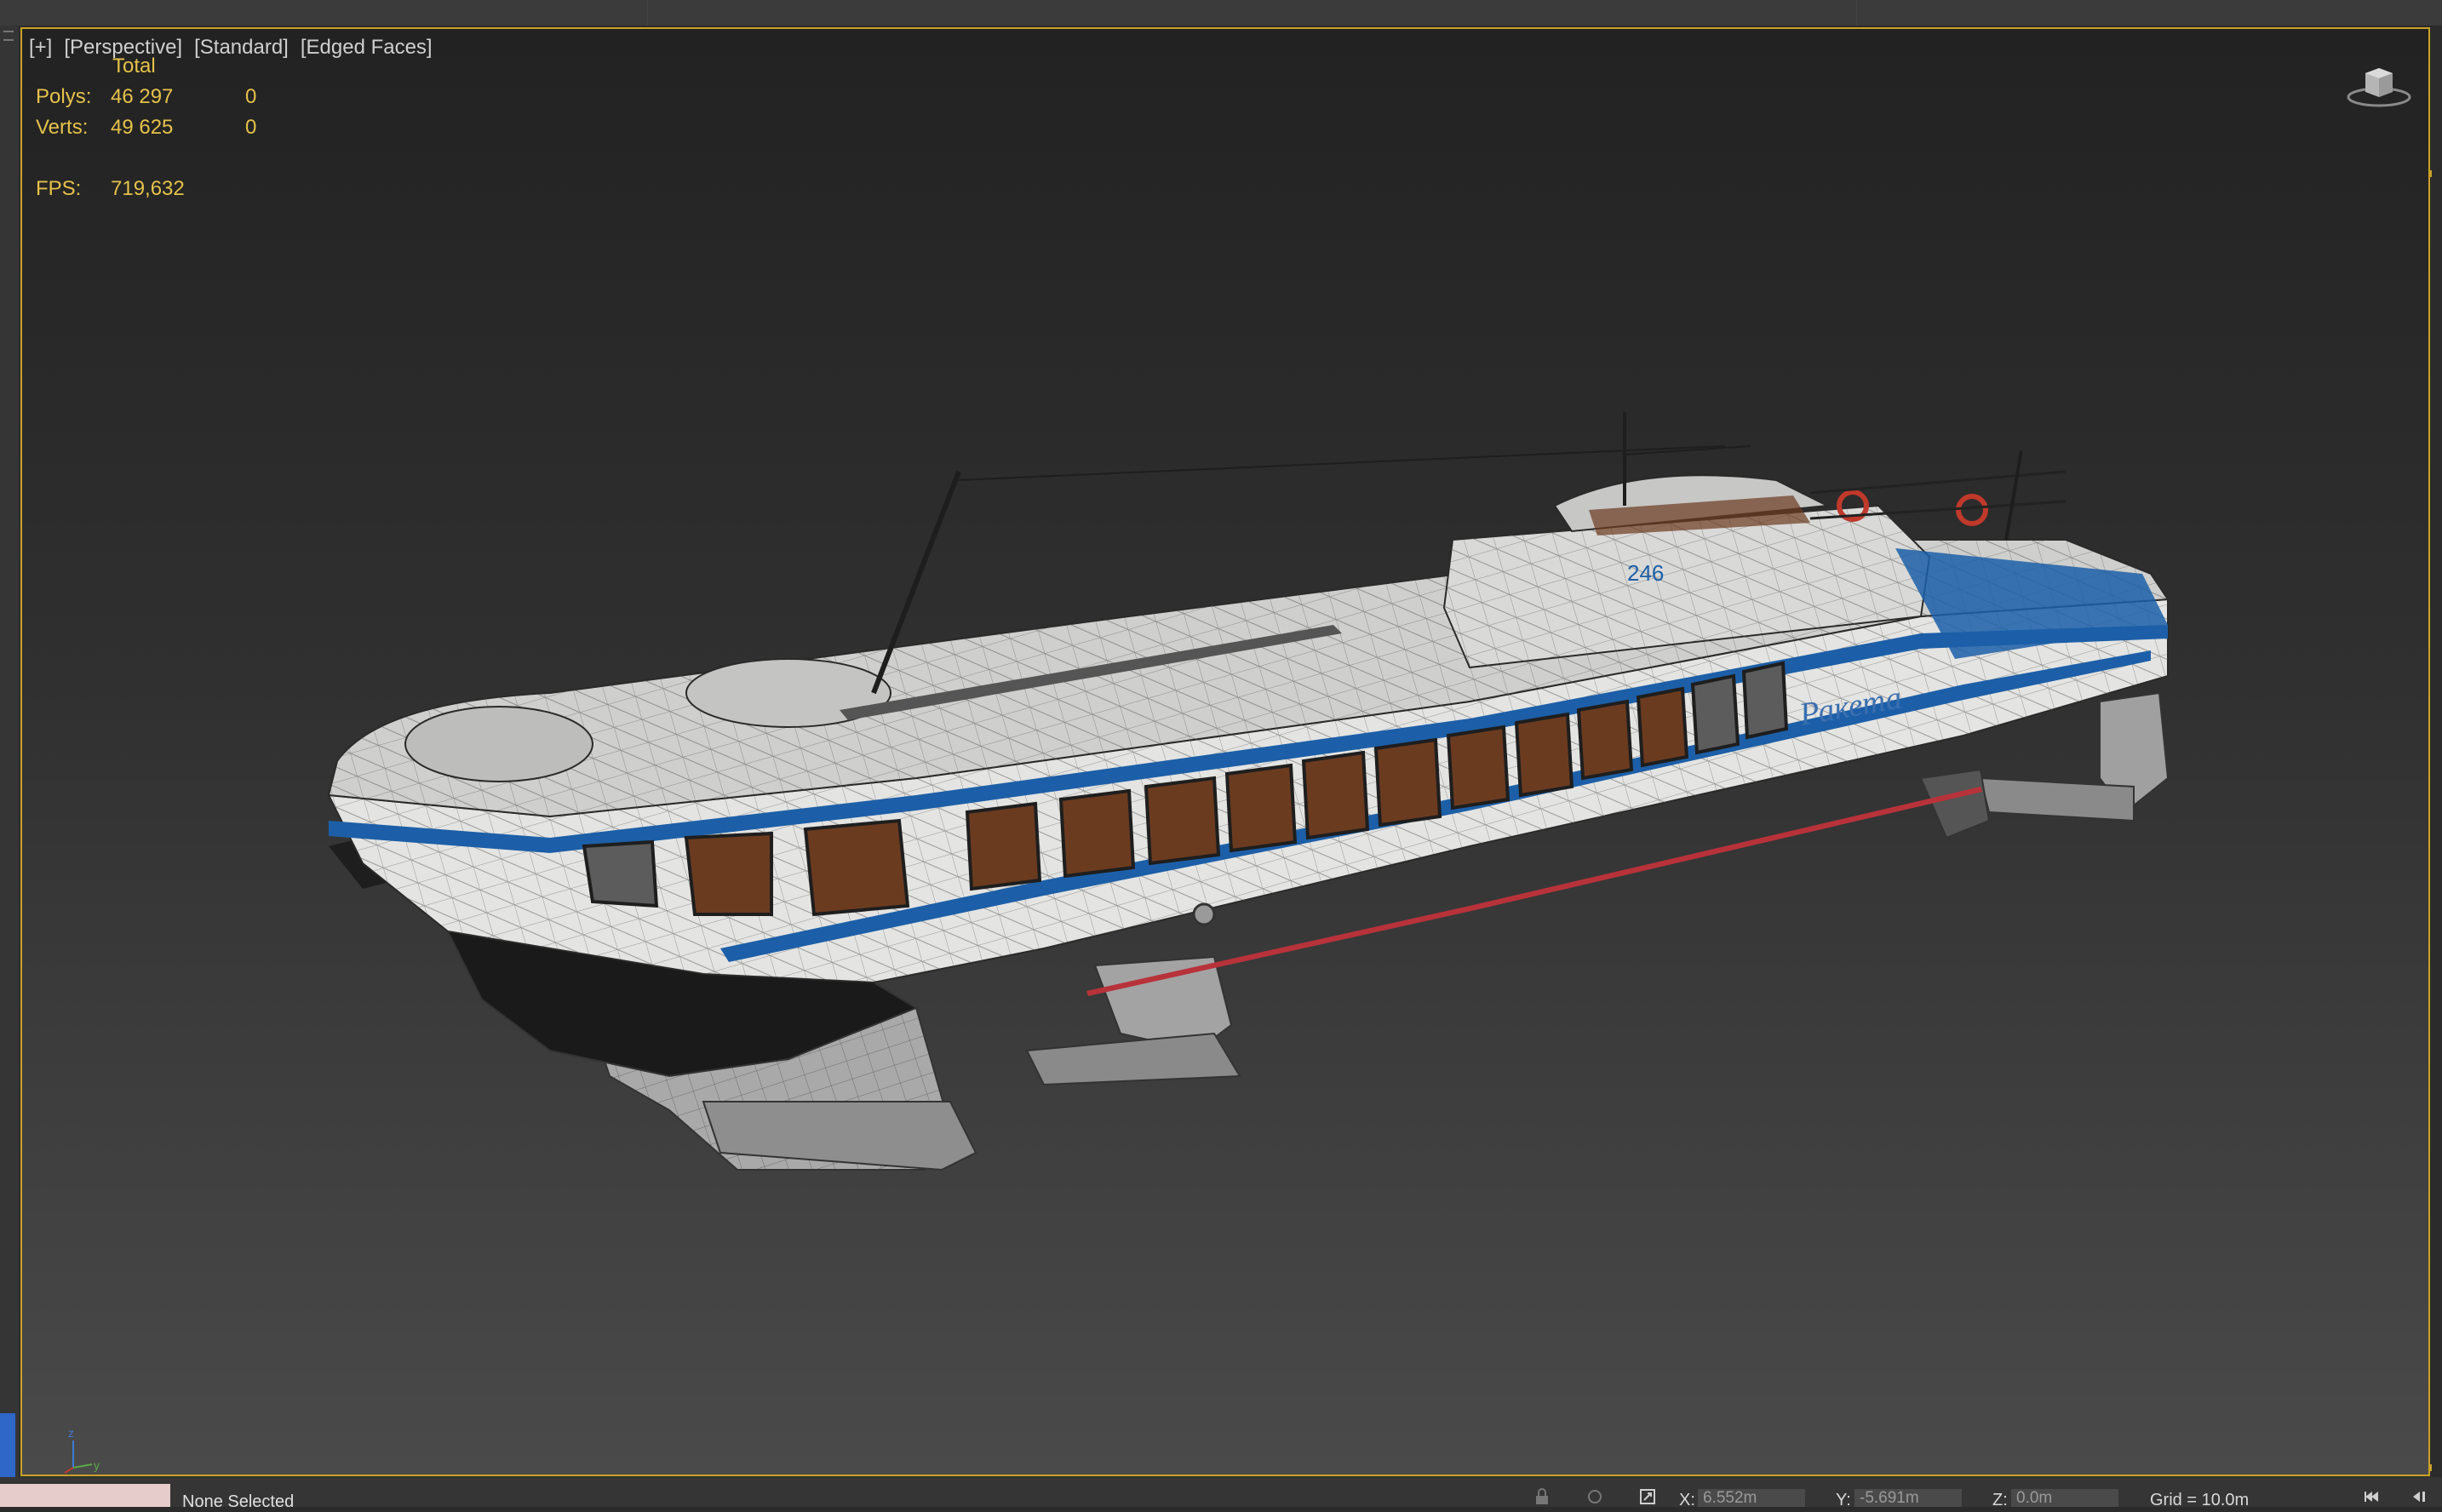 The image size is (2442, 1512). I want to click on lock-icon, so click(1542, 1496).